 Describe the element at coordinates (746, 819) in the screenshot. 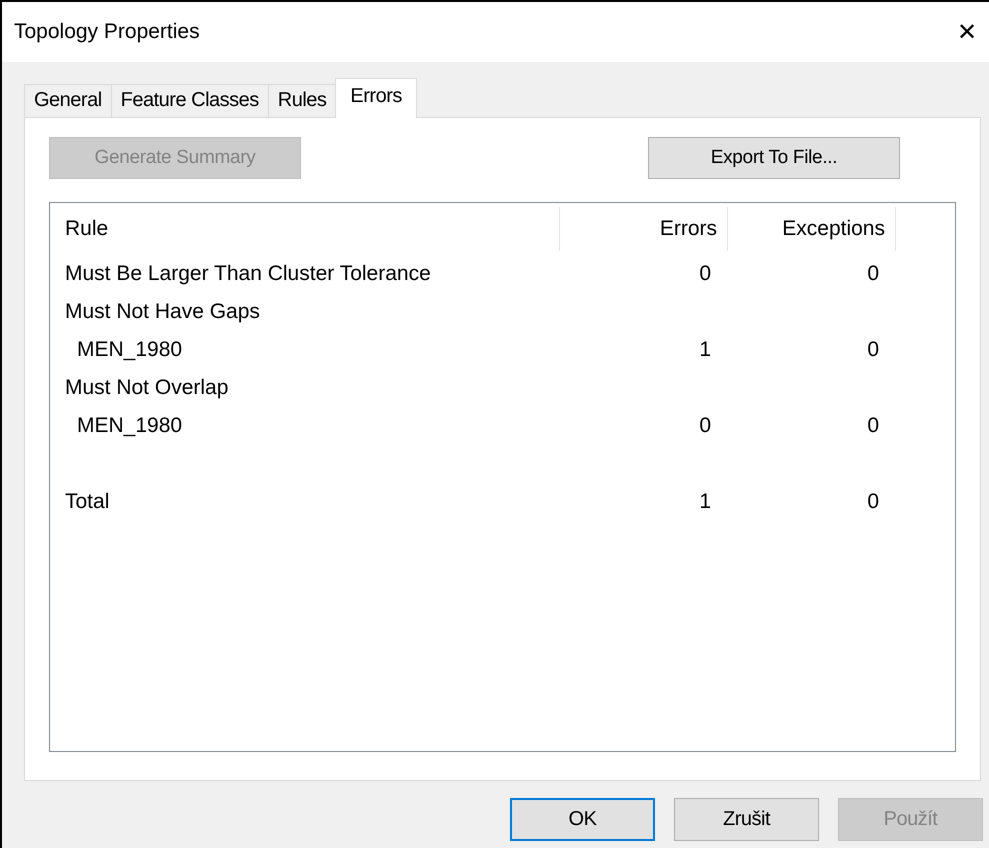

I see `dialog-button: Zrušit` at that location.